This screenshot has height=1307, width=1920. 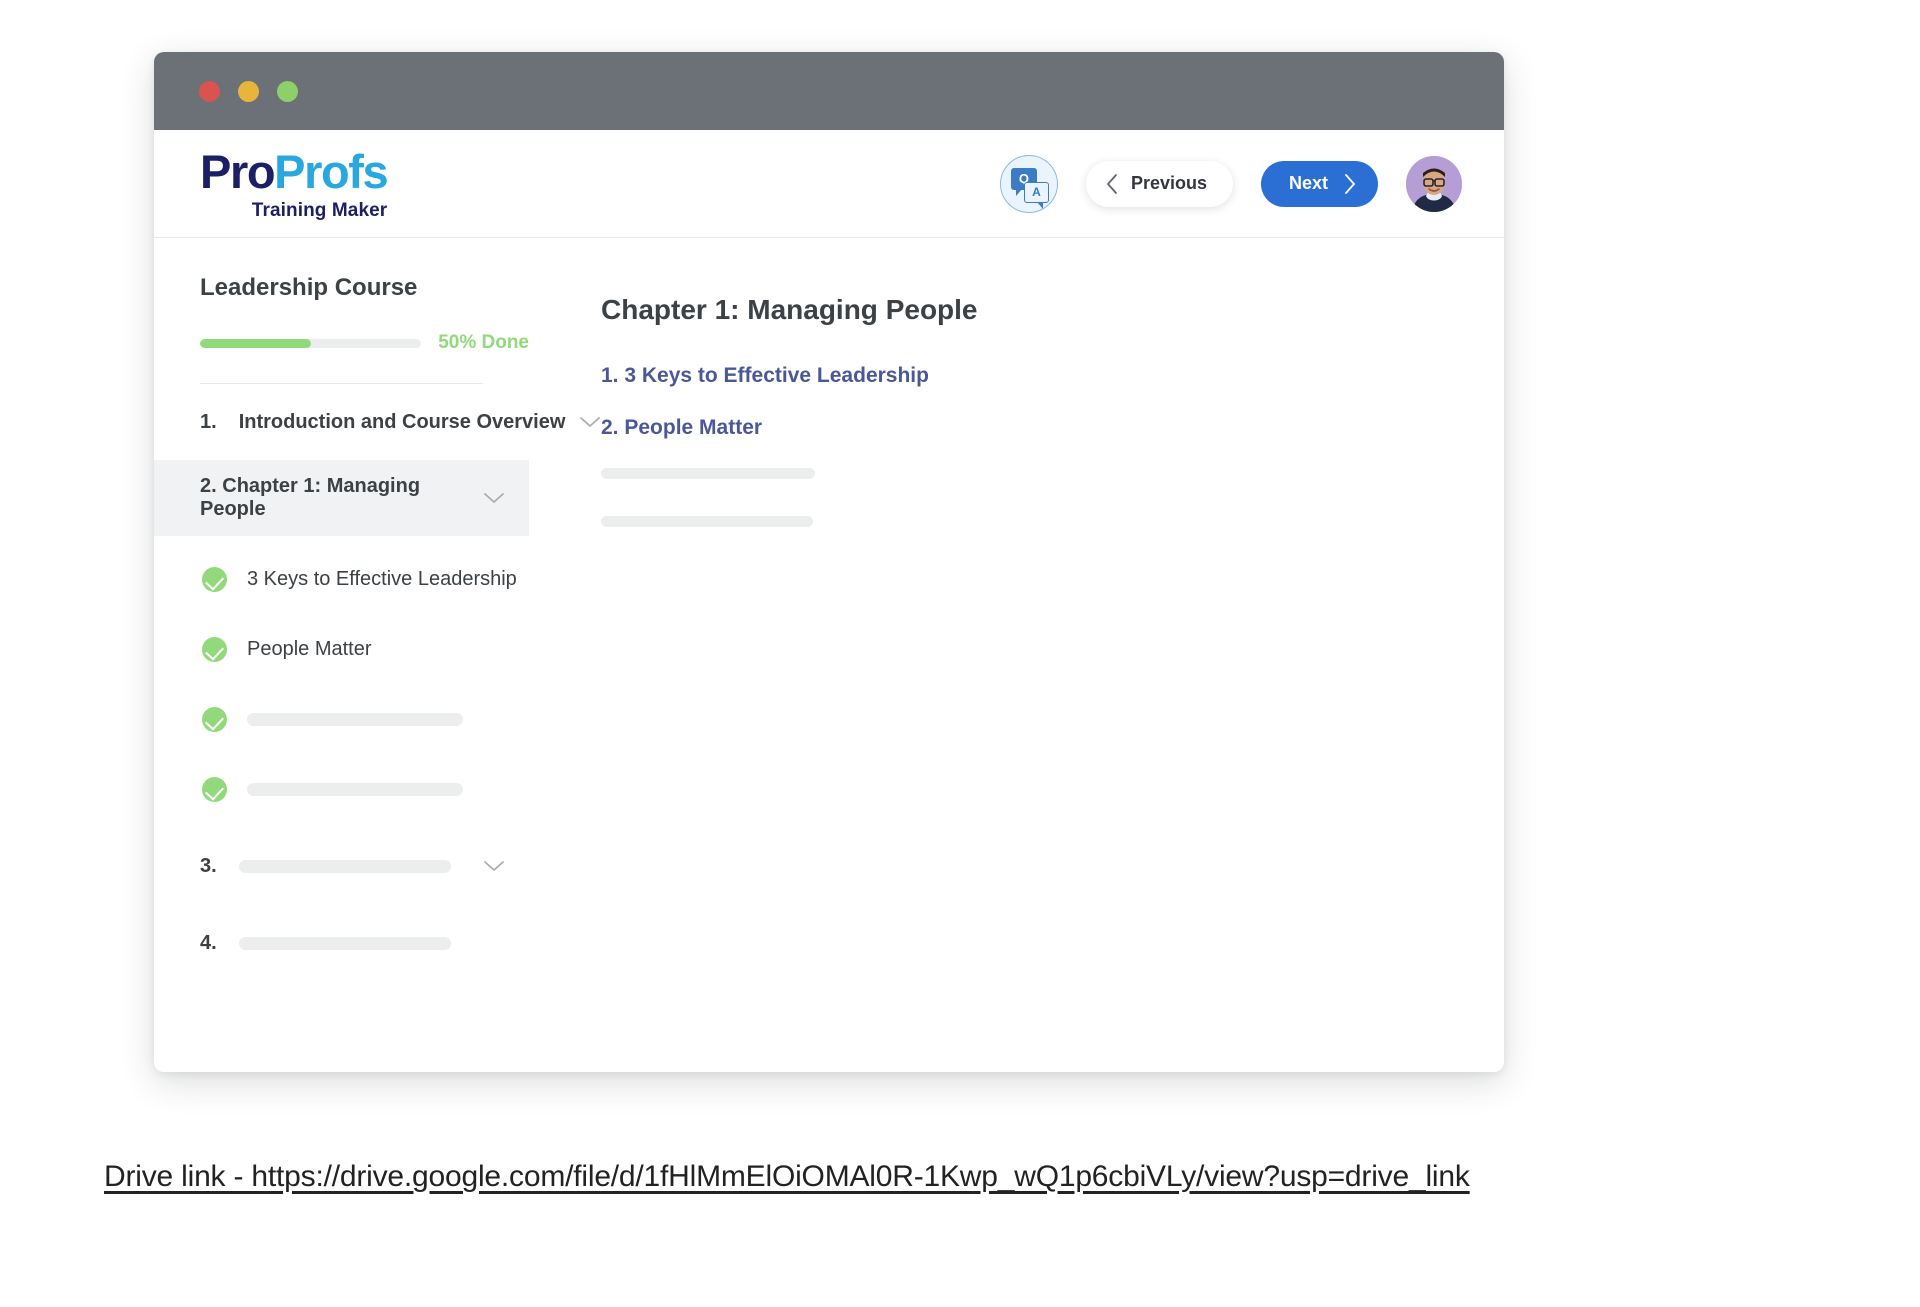 What do you see at coordinates (208, 865) in the screenshot?
I see `sidebar-item-3-number: 3.` at bounding box center [208, 865].